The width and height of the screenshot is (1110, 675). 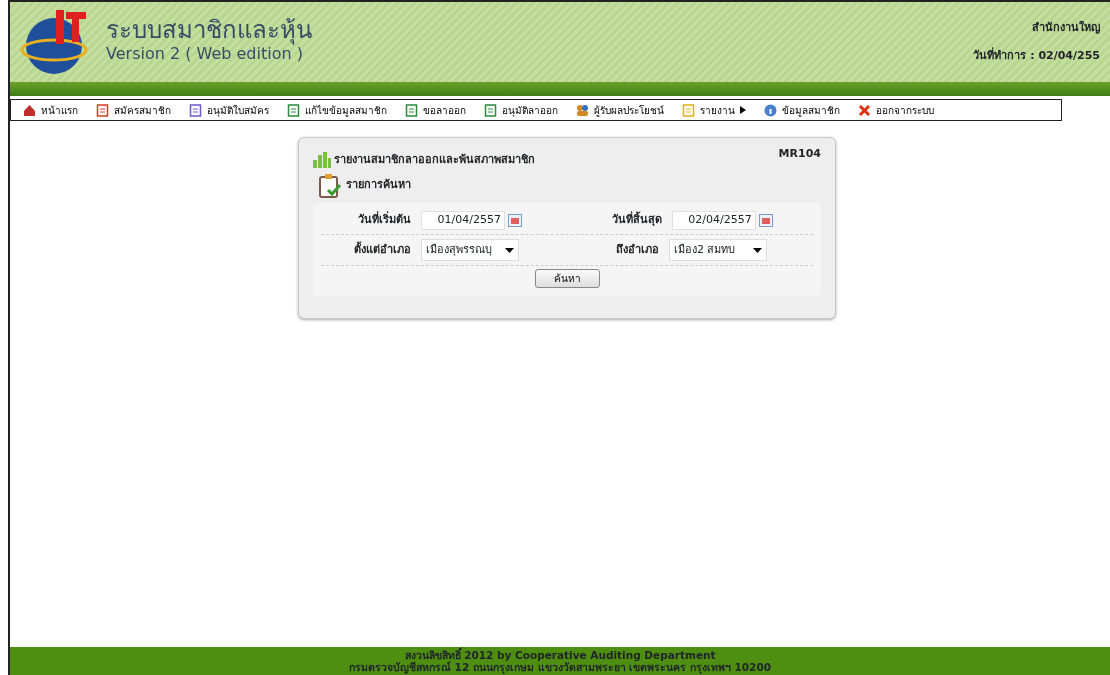 I want to click on menu-item: ผู้รับผลประโยชน์, so click(x=620, y=110).